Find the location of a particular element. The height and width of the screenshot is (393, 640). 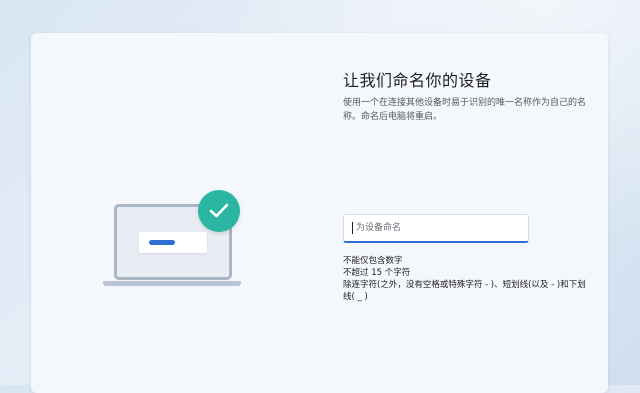

checkmark-icon is located at coordinates (219, 211).